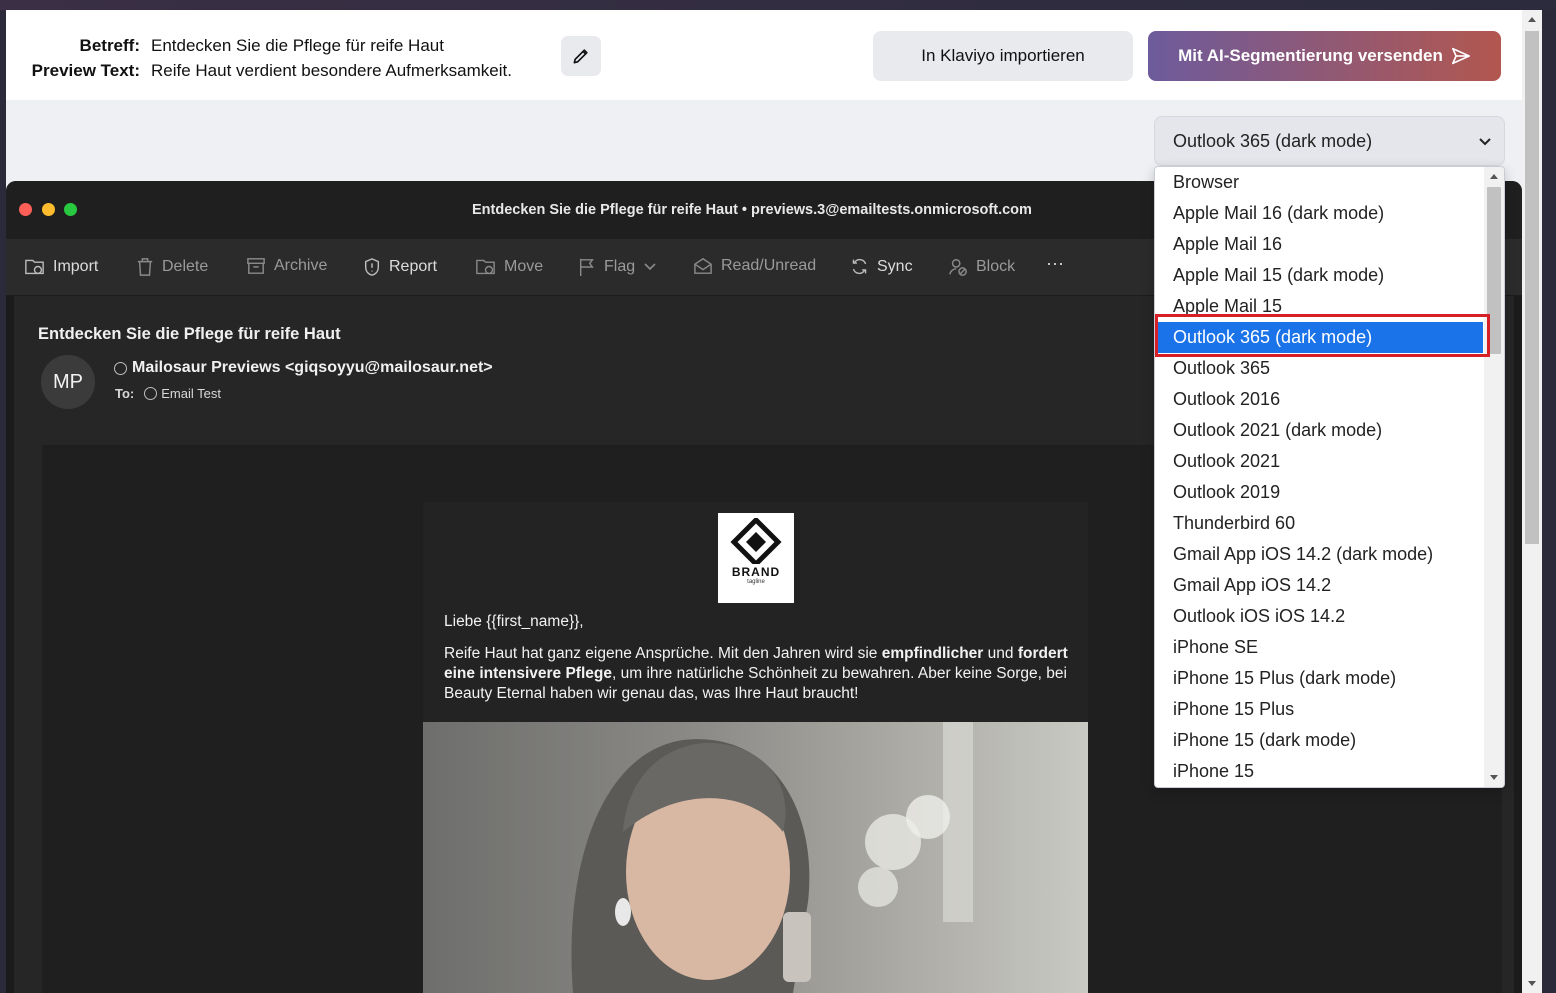  What do you see at coordinates (1055, 263) in the screenshot?
I see `toolbar-more-icon: ···` at bounding box center [1055, 263].